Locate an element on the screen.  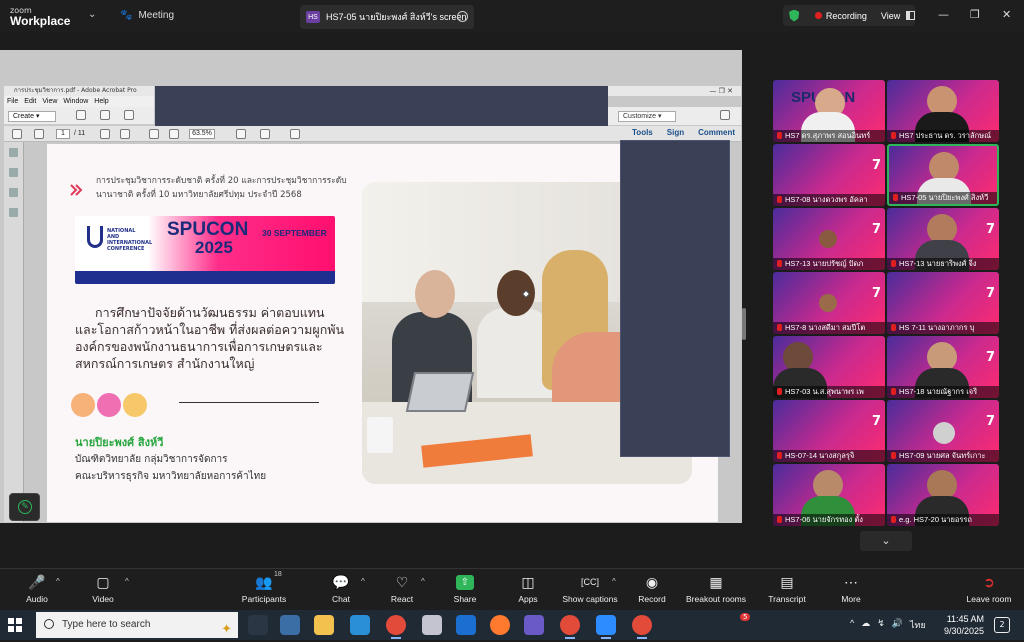
gallery-next-page-button: ⌄ is located at coordinates (886, 541).